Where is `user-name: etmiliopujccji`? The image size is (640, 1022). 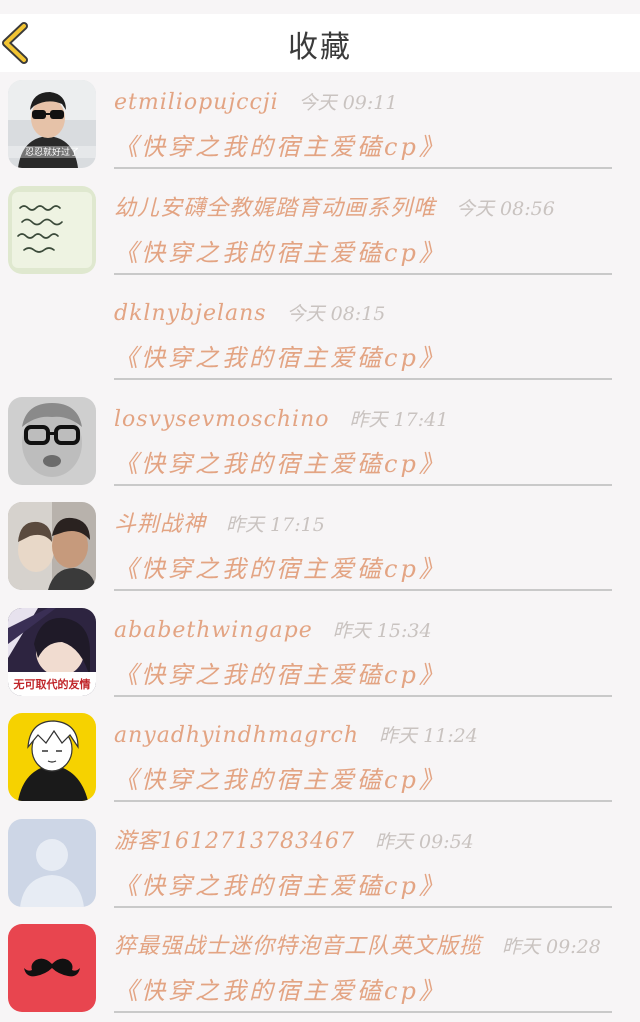
user-name: etmiliopujccji is located at coordinates (196, 102).